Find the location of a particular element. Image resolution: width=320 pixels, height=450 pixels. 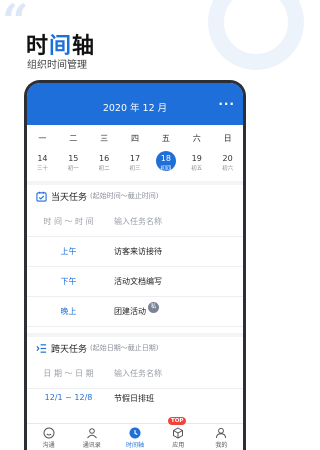

cube-icon is located at coordinates (178, 433).